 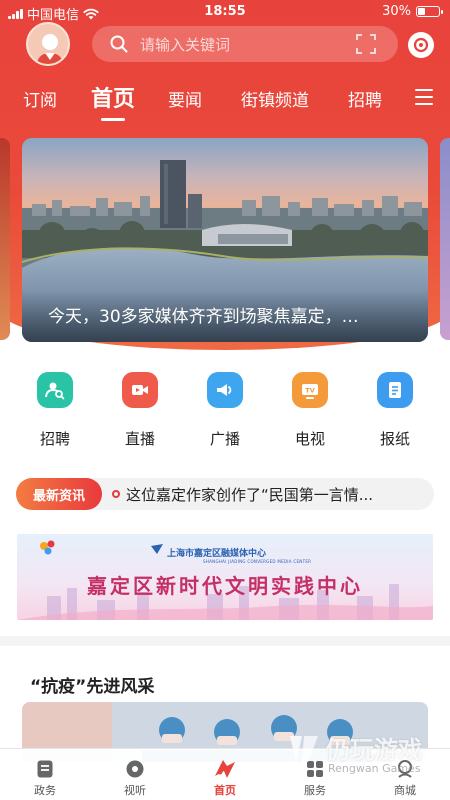 I want to click on tab-headlines: 要闻, so click(x=185, y=98).